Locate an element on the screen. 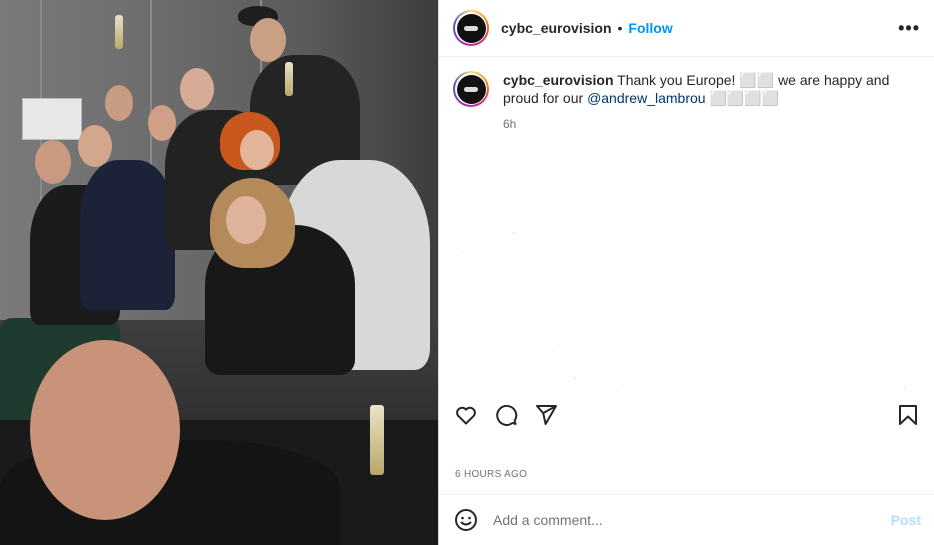 The height and width of the screenshot is (545, 934). post-header: cybc_eurovision • Follow ••• is located at coordinates (686, 28).